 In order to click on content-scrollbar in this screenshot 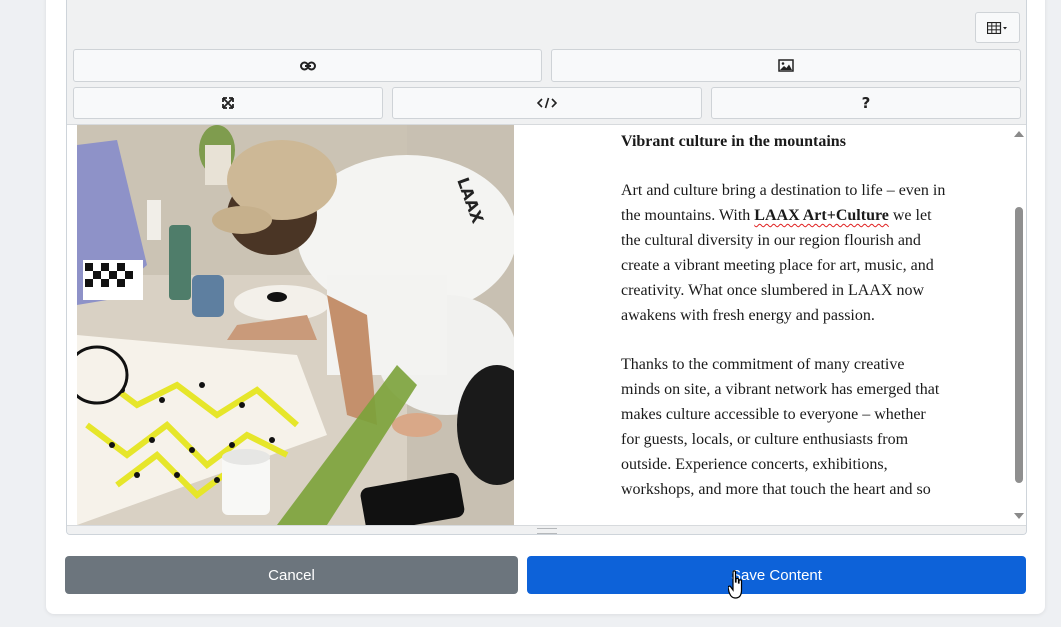, I will do `click(1019, 325)`.